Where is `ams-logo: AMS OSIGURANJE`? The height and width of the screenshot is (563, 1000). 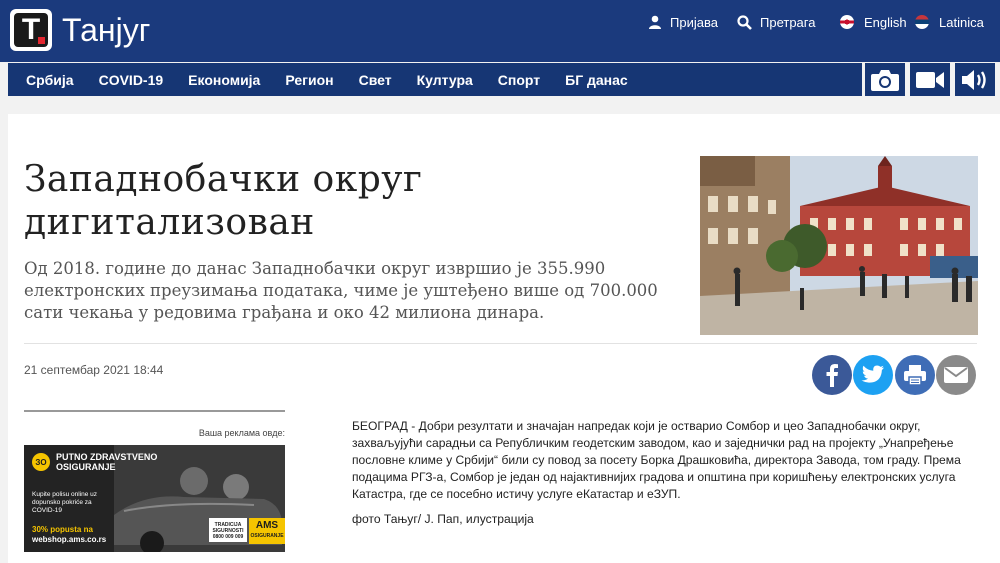 ams-logo: AMS OSIGURANJE is located at coordinates (267, 531).